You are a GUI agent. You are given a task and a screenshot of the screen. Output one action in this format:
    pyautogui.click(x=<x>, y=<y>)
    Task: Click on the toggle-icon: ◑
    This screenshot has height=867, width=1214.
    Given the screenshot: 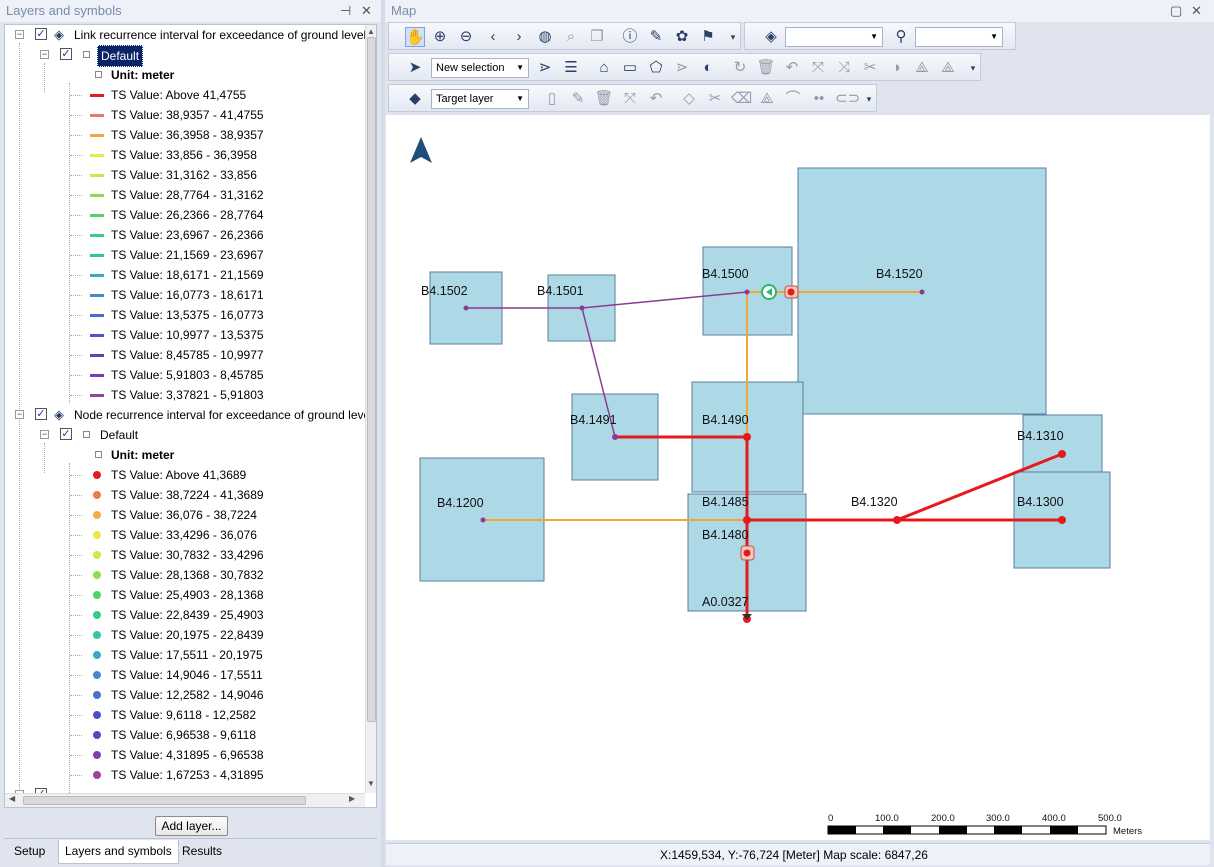 What is the action you would take?
    pyautogui.click(x=896, y=68)
    